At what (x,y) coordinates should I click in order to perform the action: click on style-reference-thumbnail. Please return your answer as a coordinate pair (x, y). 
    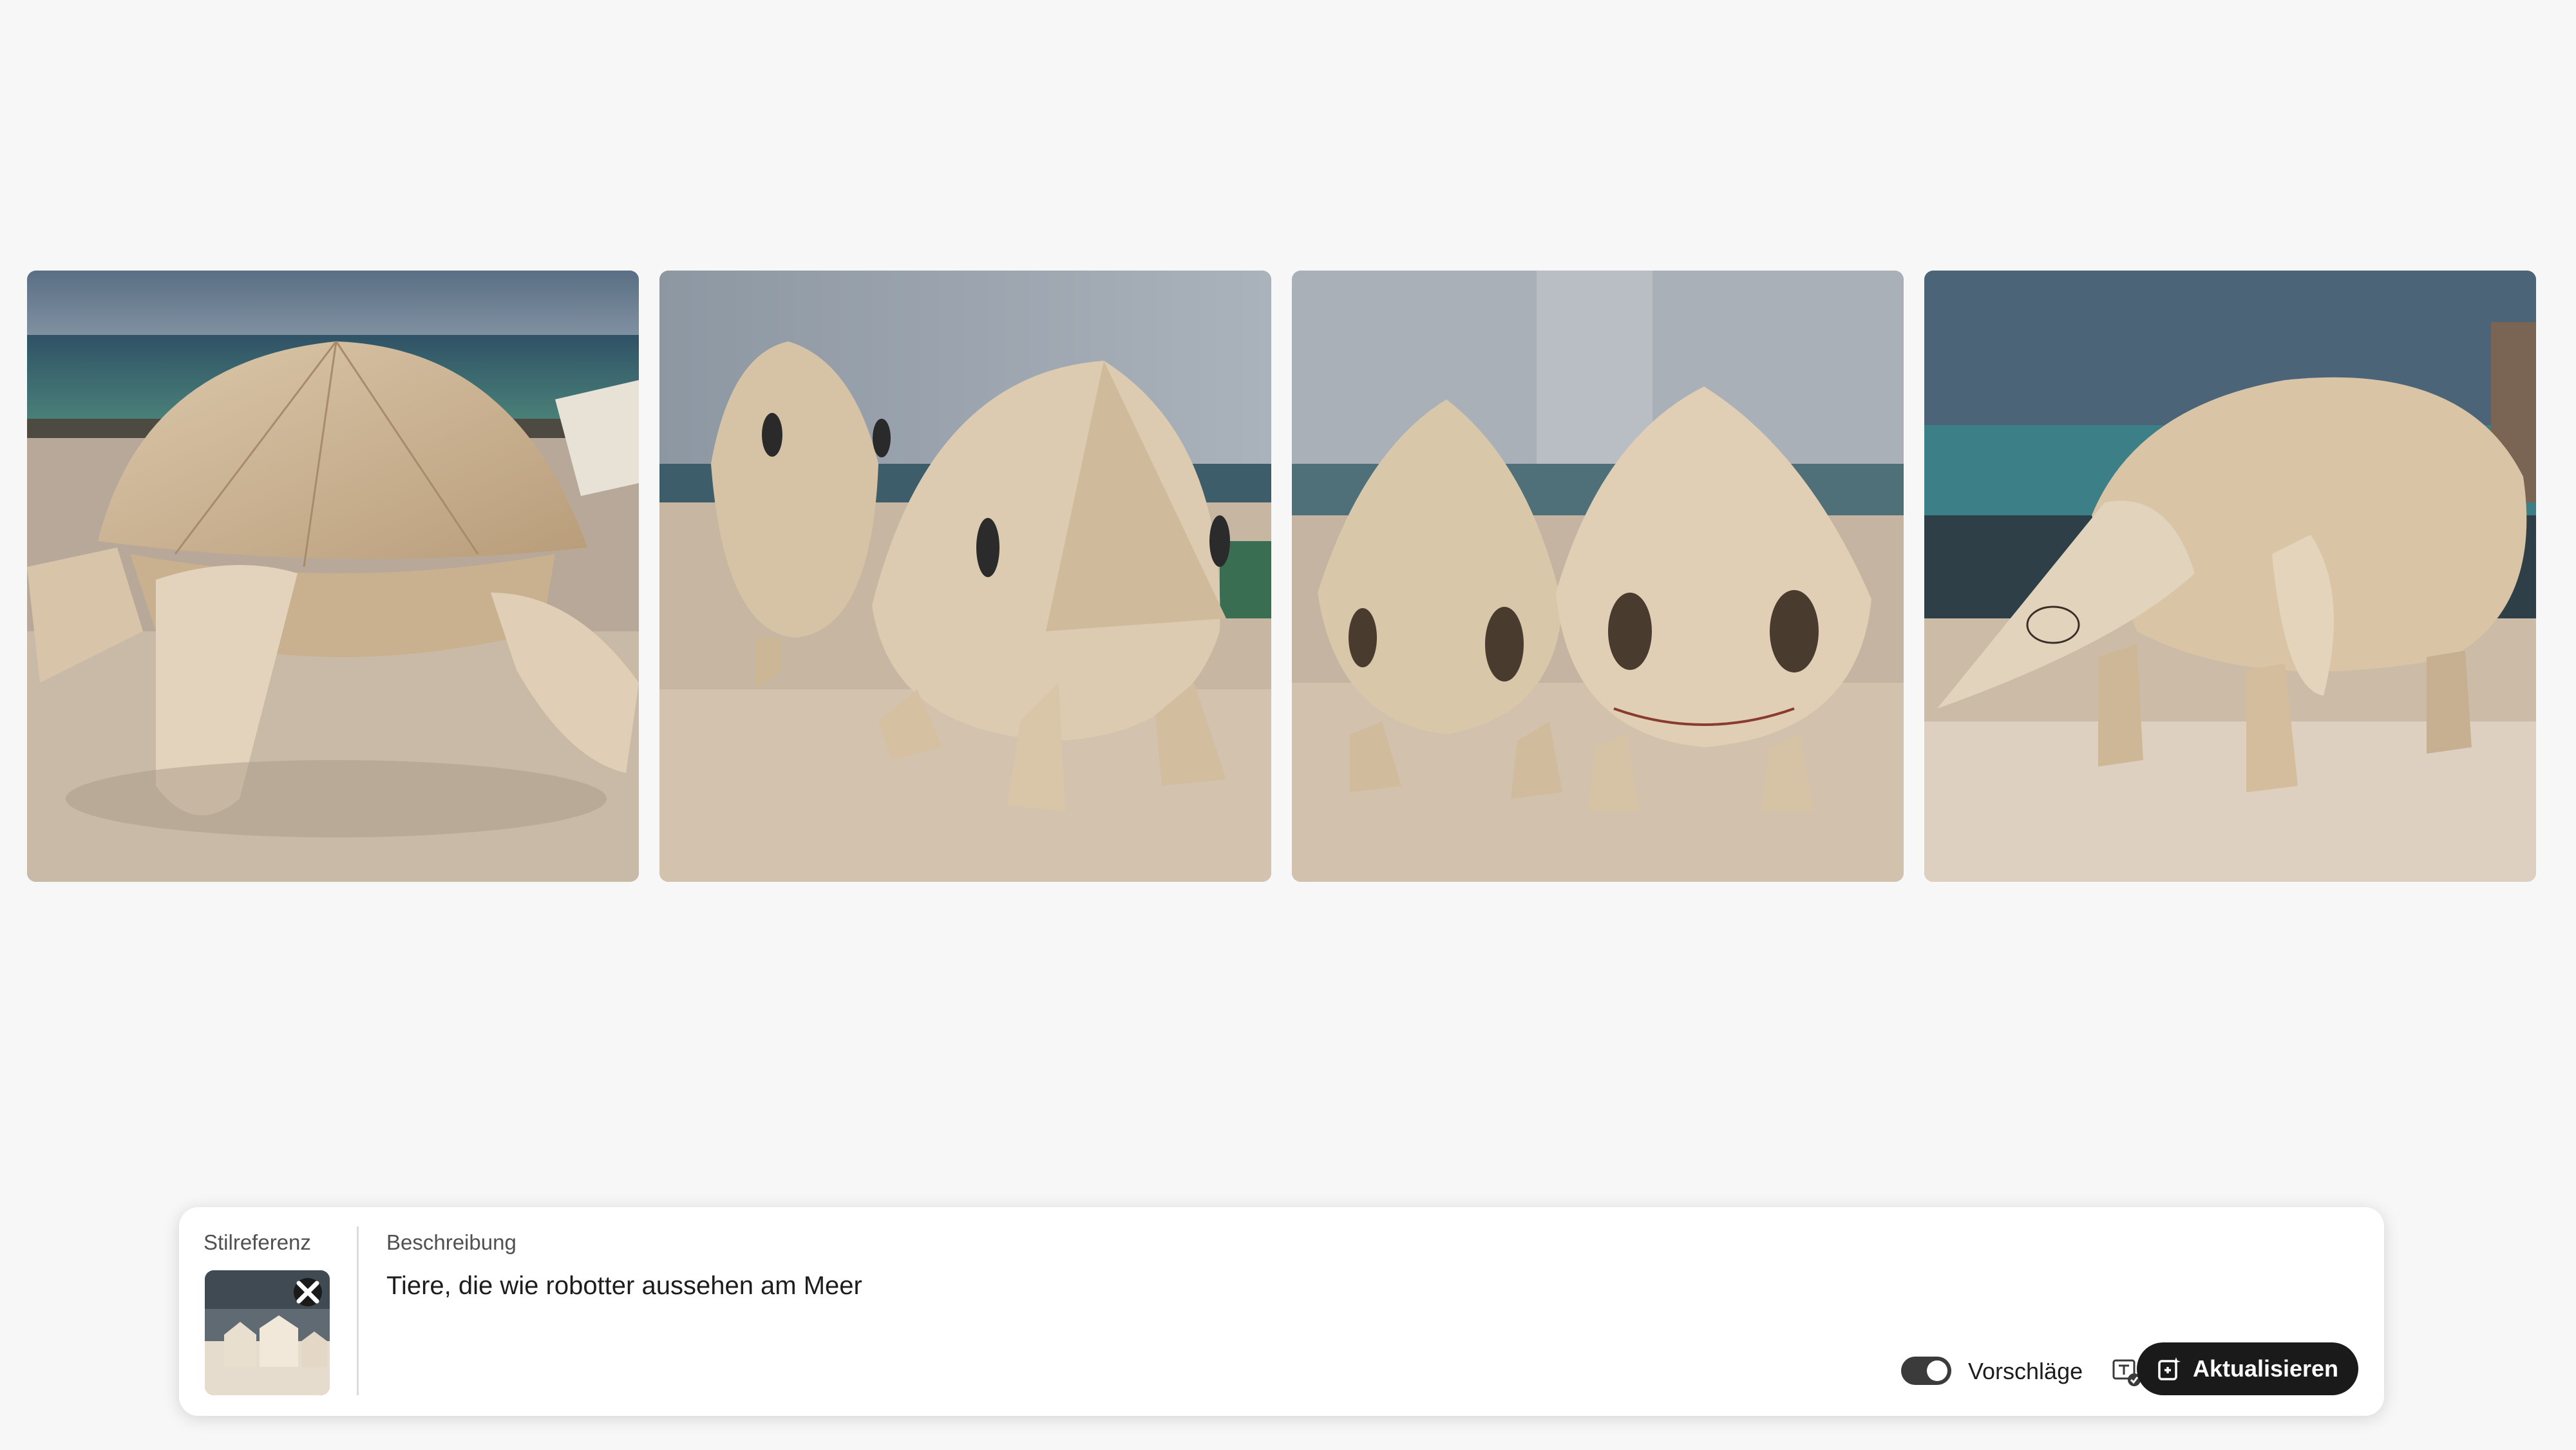
    Looking at the image, I should click on (267, 1333).